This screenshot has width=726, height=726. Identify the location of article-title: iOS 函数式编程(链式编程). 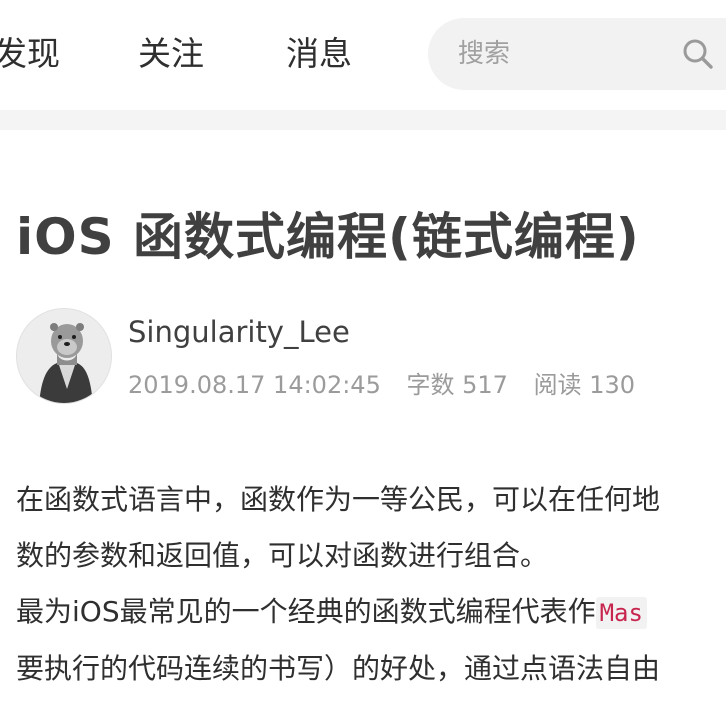
(328, 237).